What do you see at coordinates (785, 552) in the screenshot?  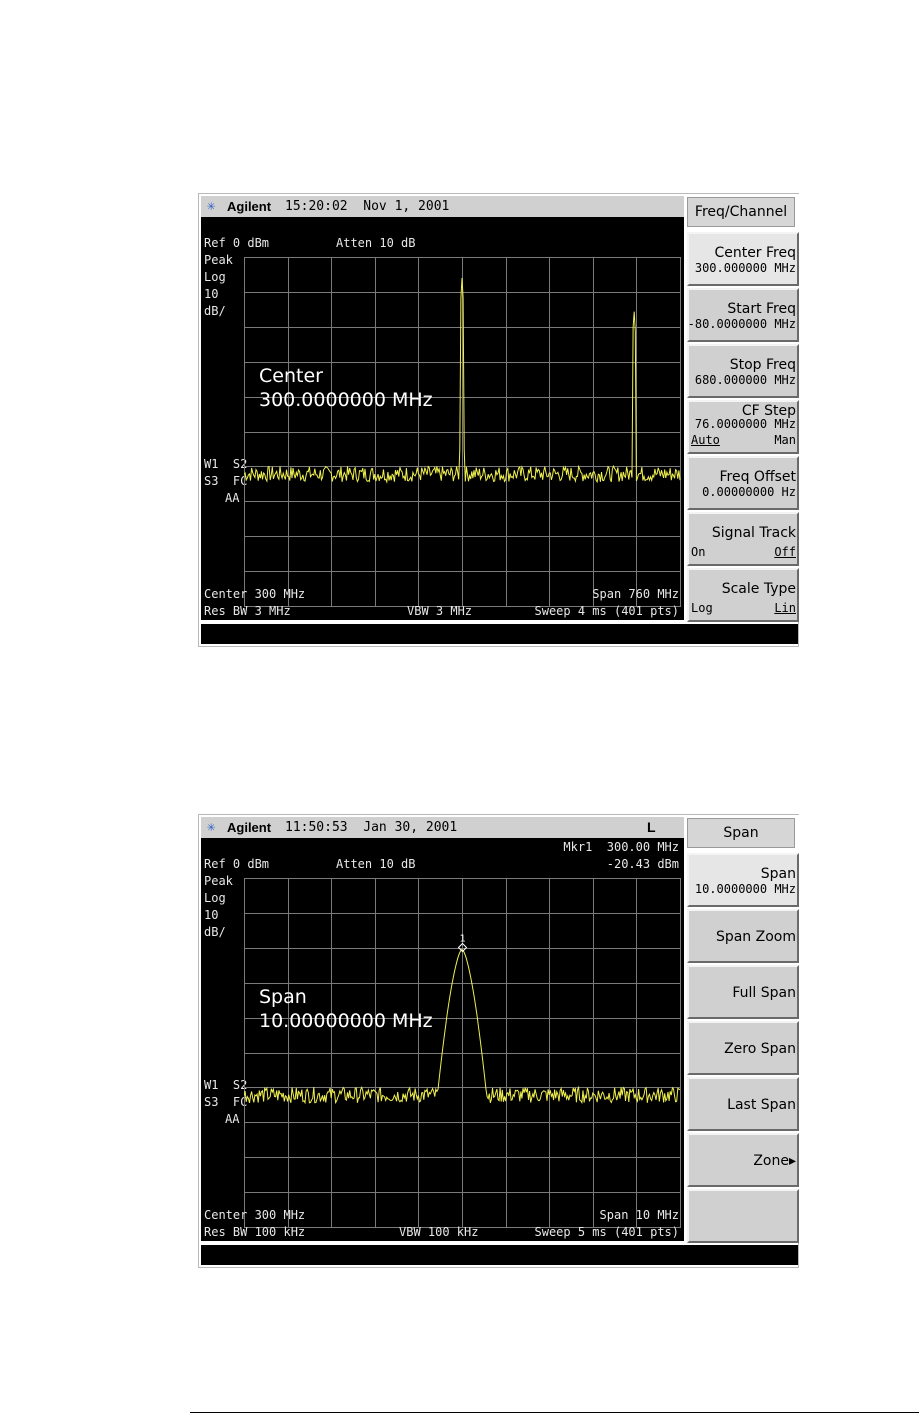 I see `softkey-option-off: Off` at bounding box center [785, 552].